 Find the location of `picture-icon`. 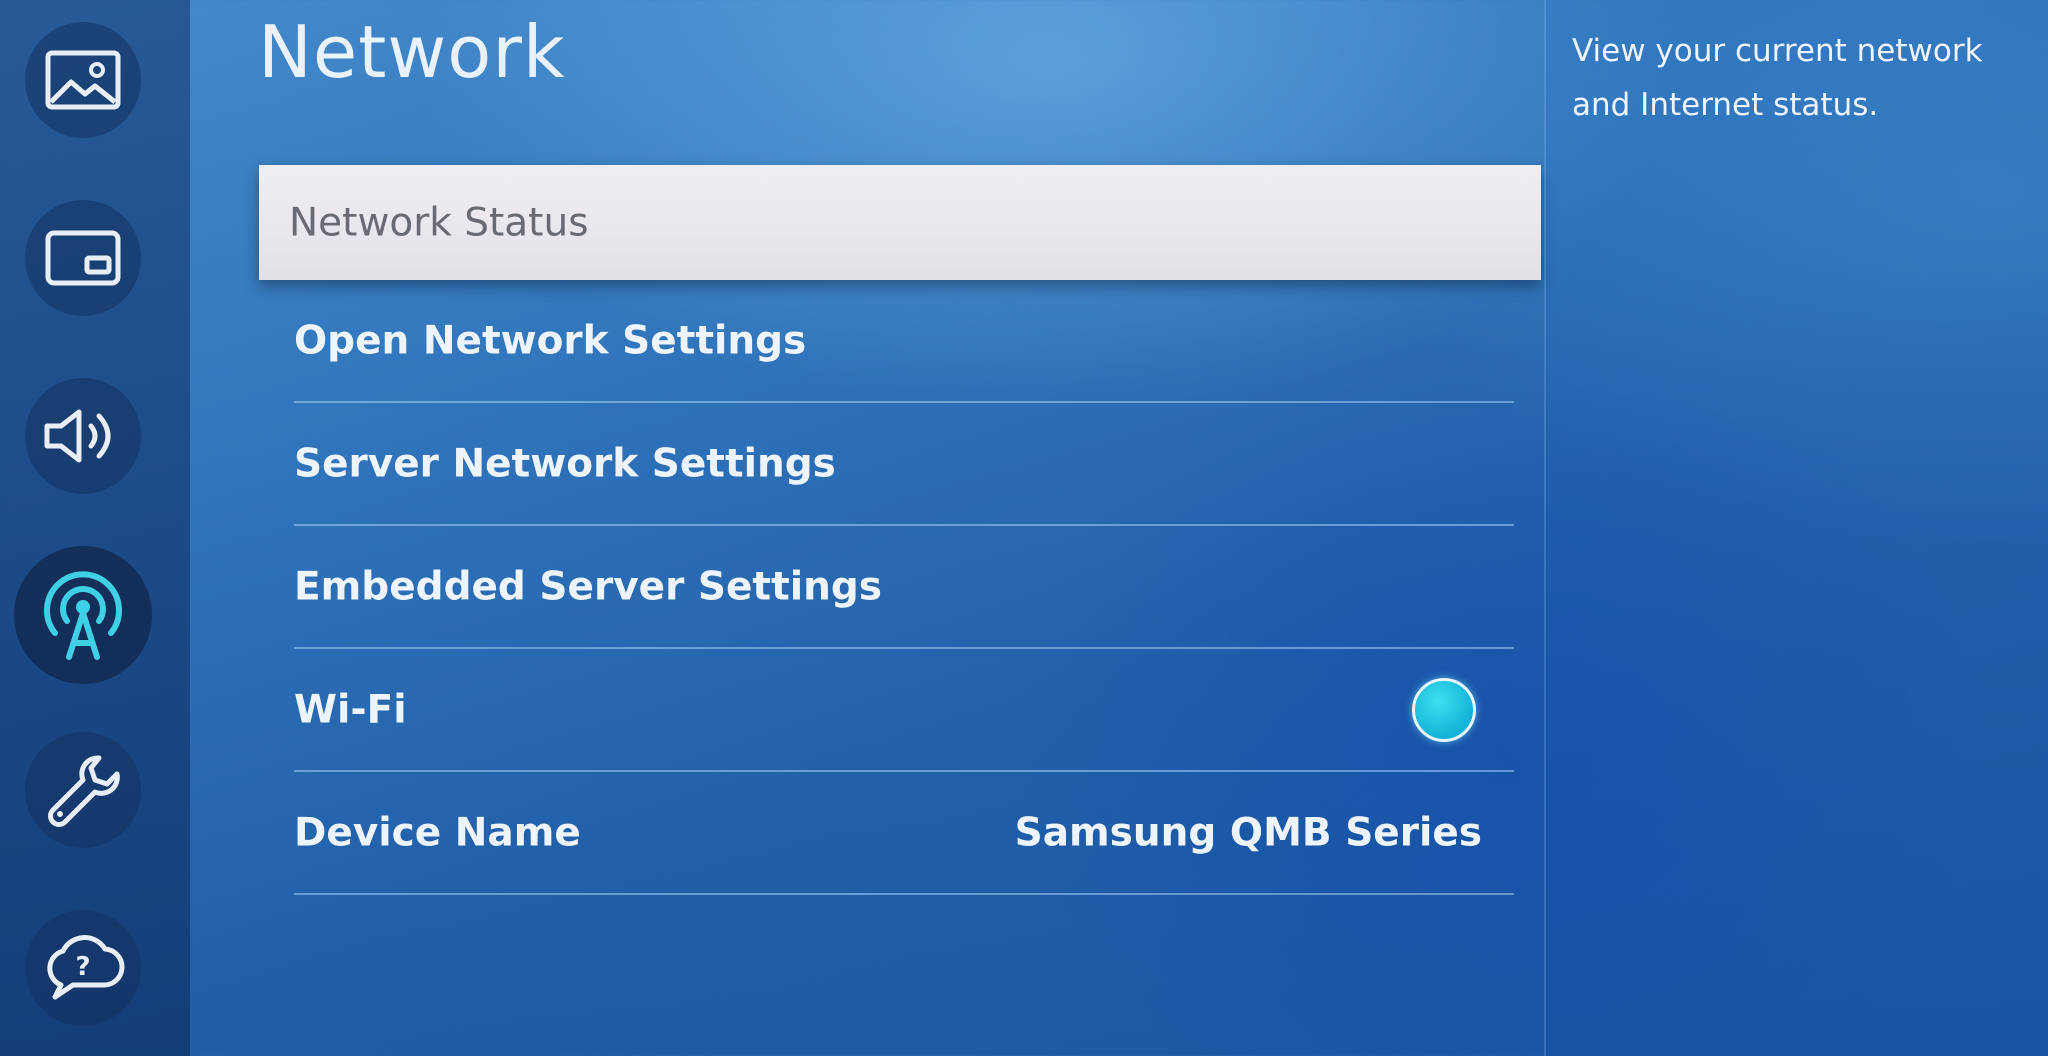

picture-icon is located at coordinates (83, 80).